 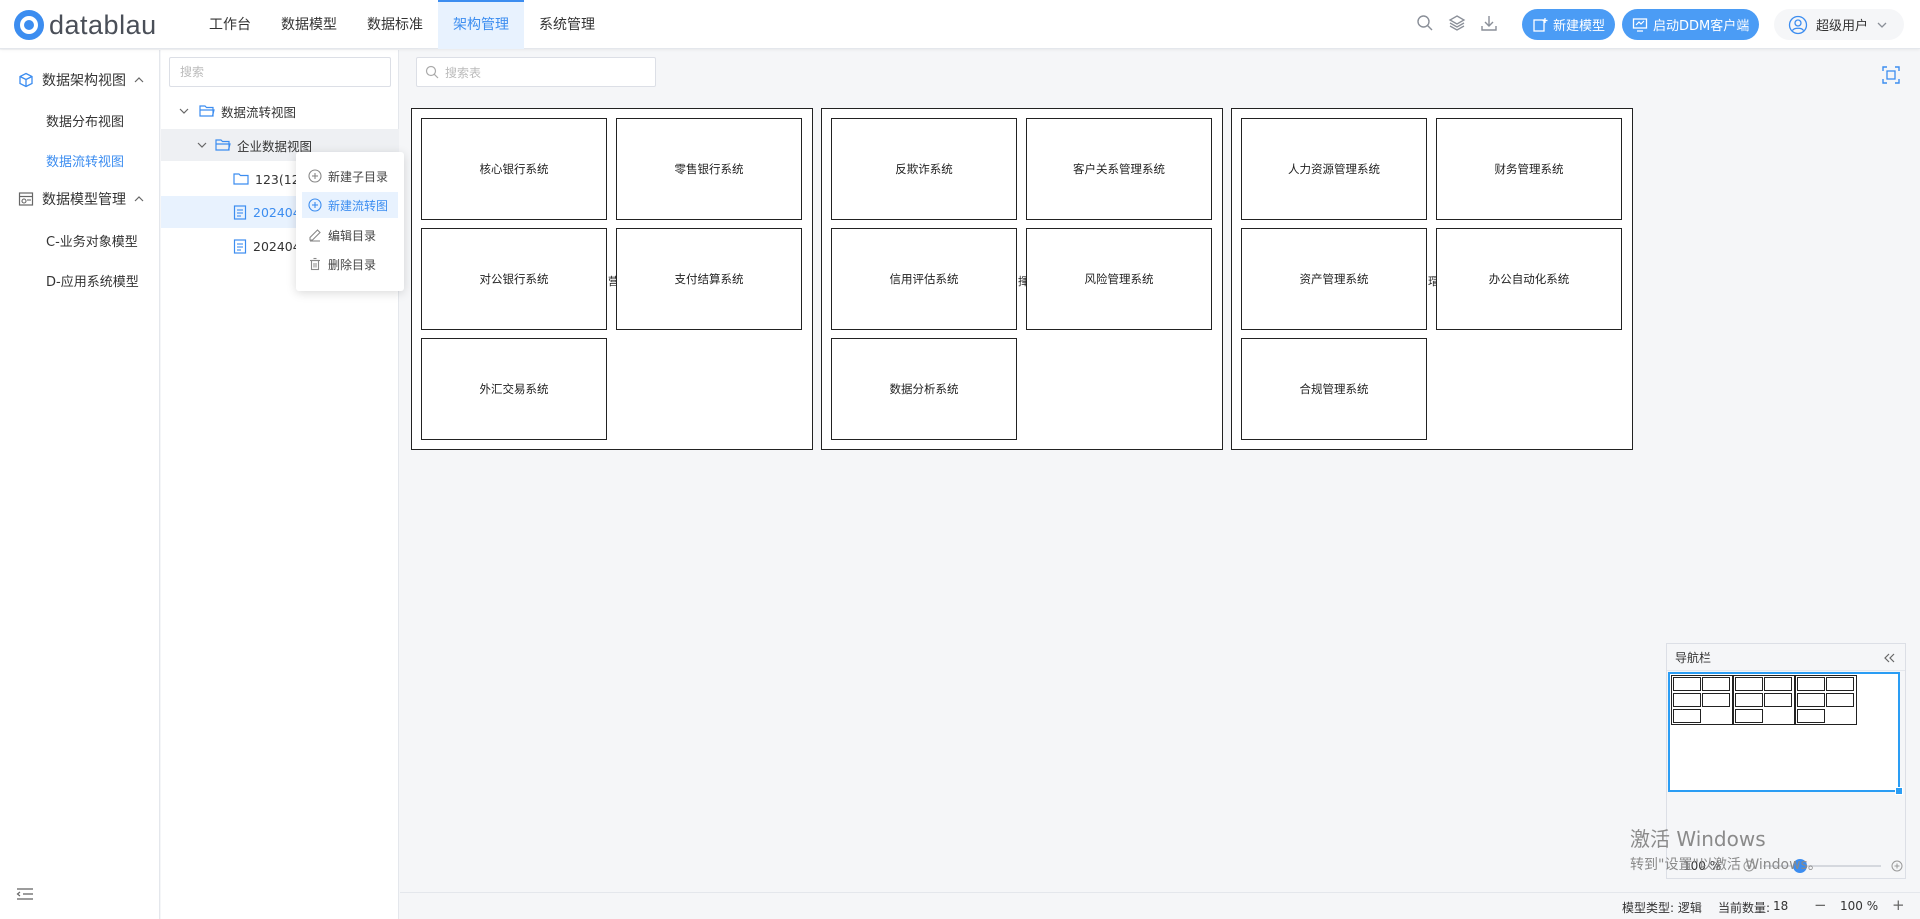 I want to click on system-node: 风险管理系统, so click(x=1119, y=279).